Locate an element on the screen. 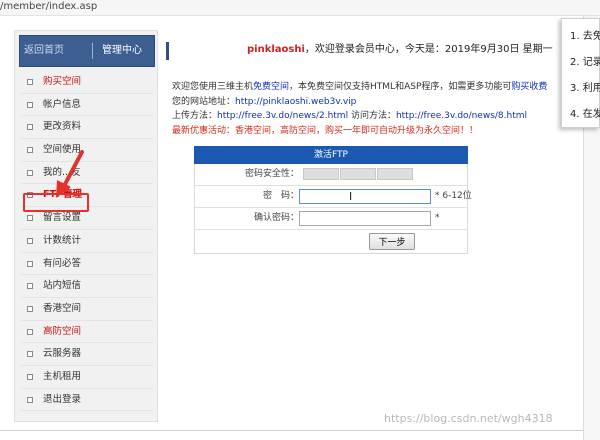  confirm-hint: * is located at coordinates (437, 218).